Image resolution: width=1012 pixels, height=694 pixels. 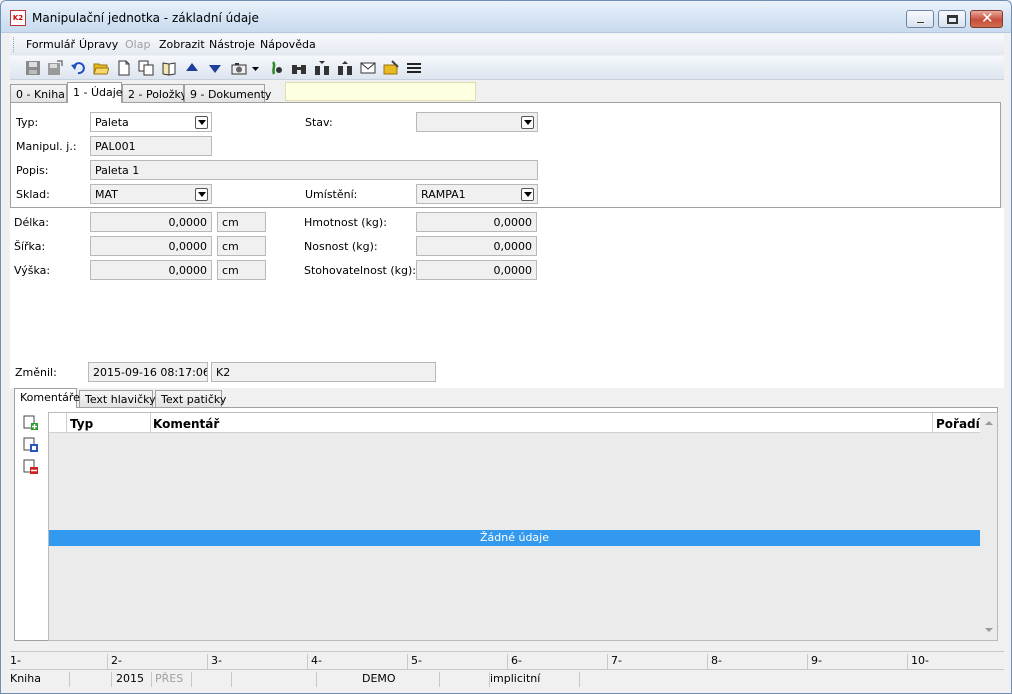 I want to click on vyska-unit: cm, so click(x=241, y=270).